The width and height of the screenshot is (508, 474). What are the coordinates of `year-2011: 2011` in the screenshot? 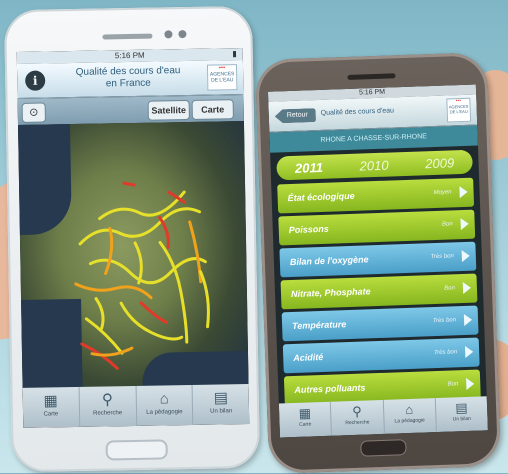 It's located at (309, 167).